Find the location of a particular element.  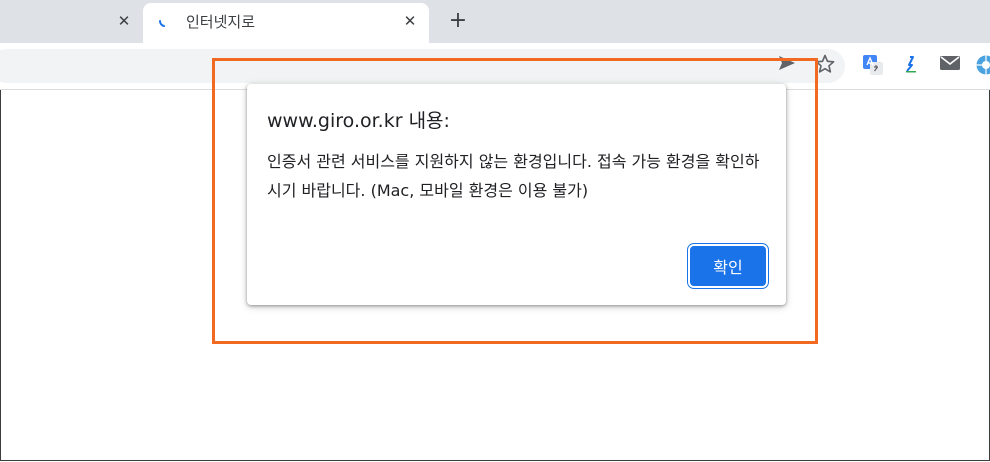

globe-extension-icon is located at coordinates (982, 66).